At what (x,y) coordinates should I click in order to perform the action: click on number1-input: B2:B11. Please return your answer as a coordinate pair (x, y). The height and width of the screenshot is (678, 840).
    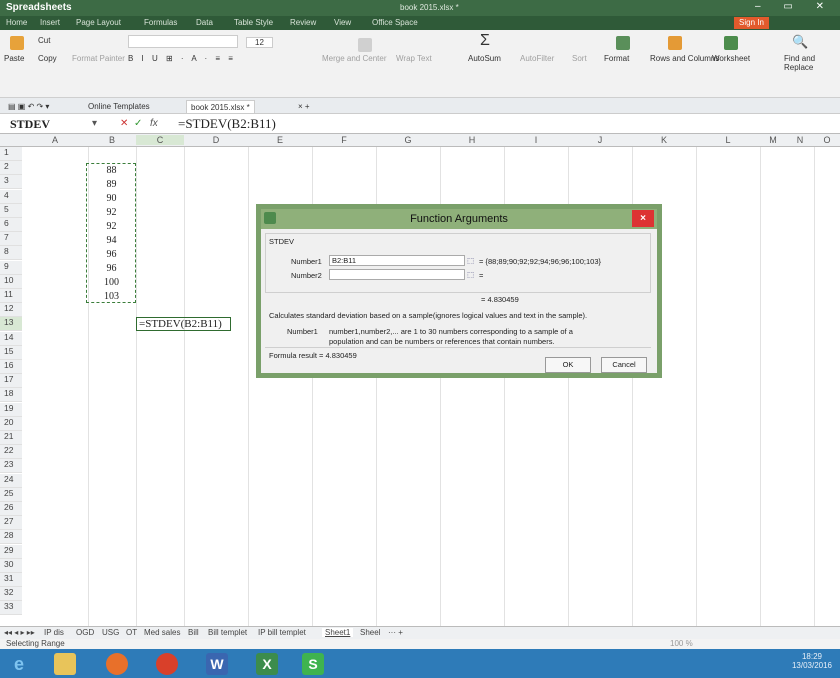
    Looking at the image, I should click on (397, 260).